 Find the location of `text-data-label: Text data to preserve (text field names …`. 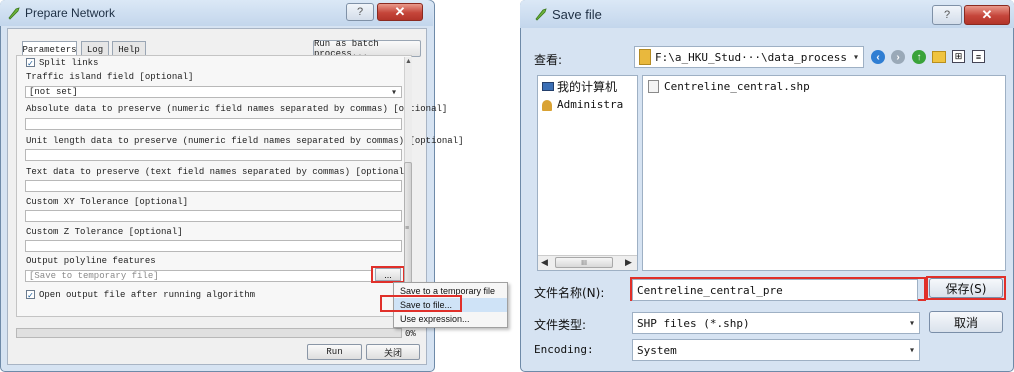

text-data-label: Text data to preserve (text field names … is located at coordinates (218, 172).